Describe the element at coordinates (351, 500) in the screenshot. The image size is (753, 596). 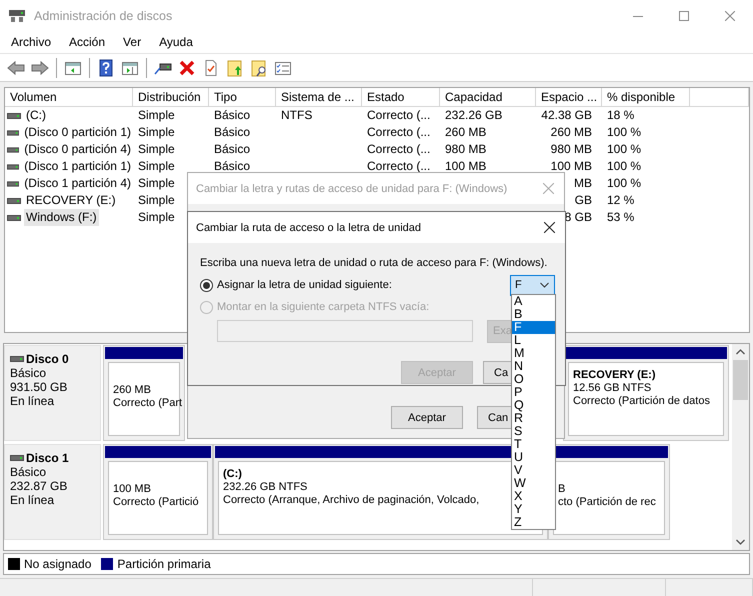
I see `partition-info: Correcto (Arranque, Archivo de paginación, Volcado,` at that location.